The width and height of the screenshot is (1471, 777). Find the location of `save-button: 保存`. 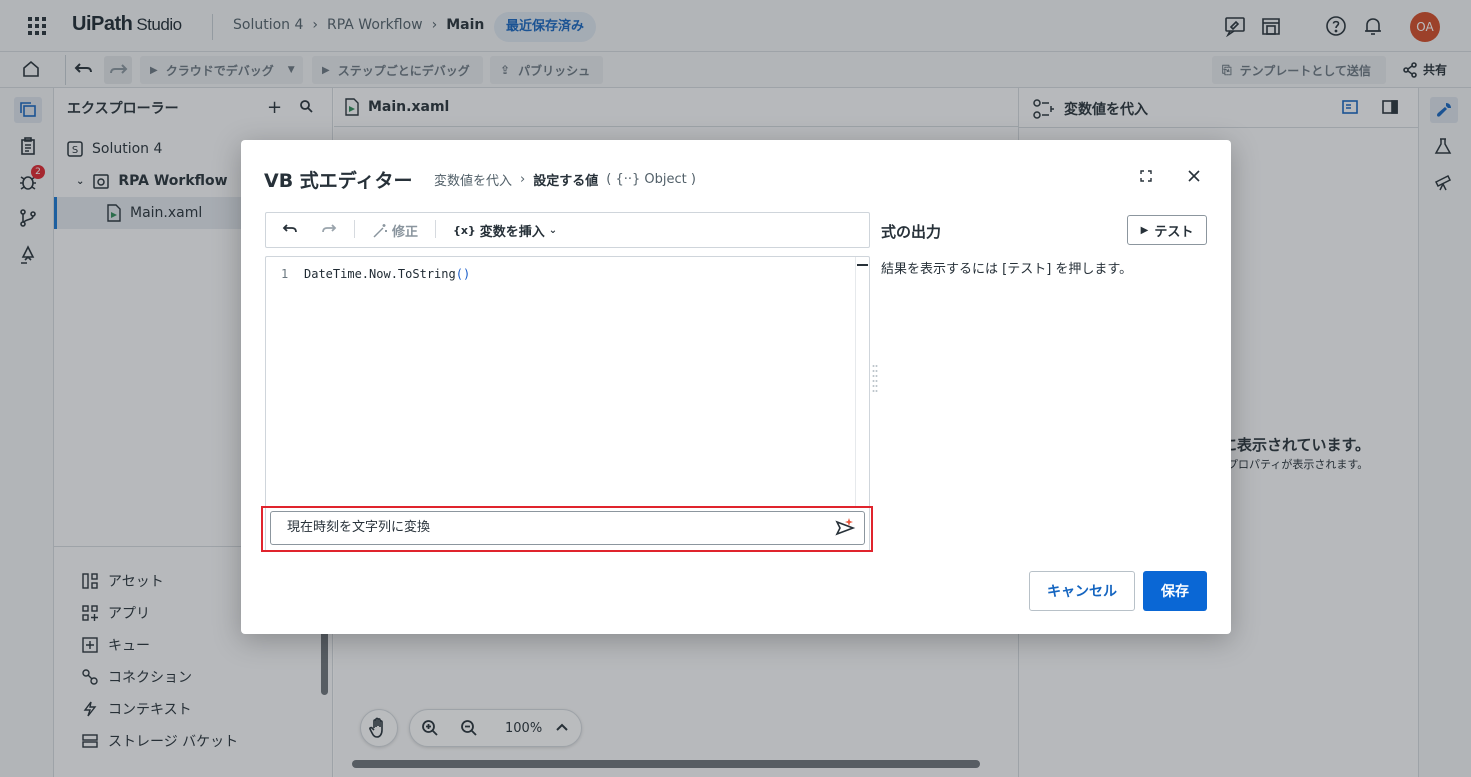

save-button: 保存 is located at coordinates (1175, 591).